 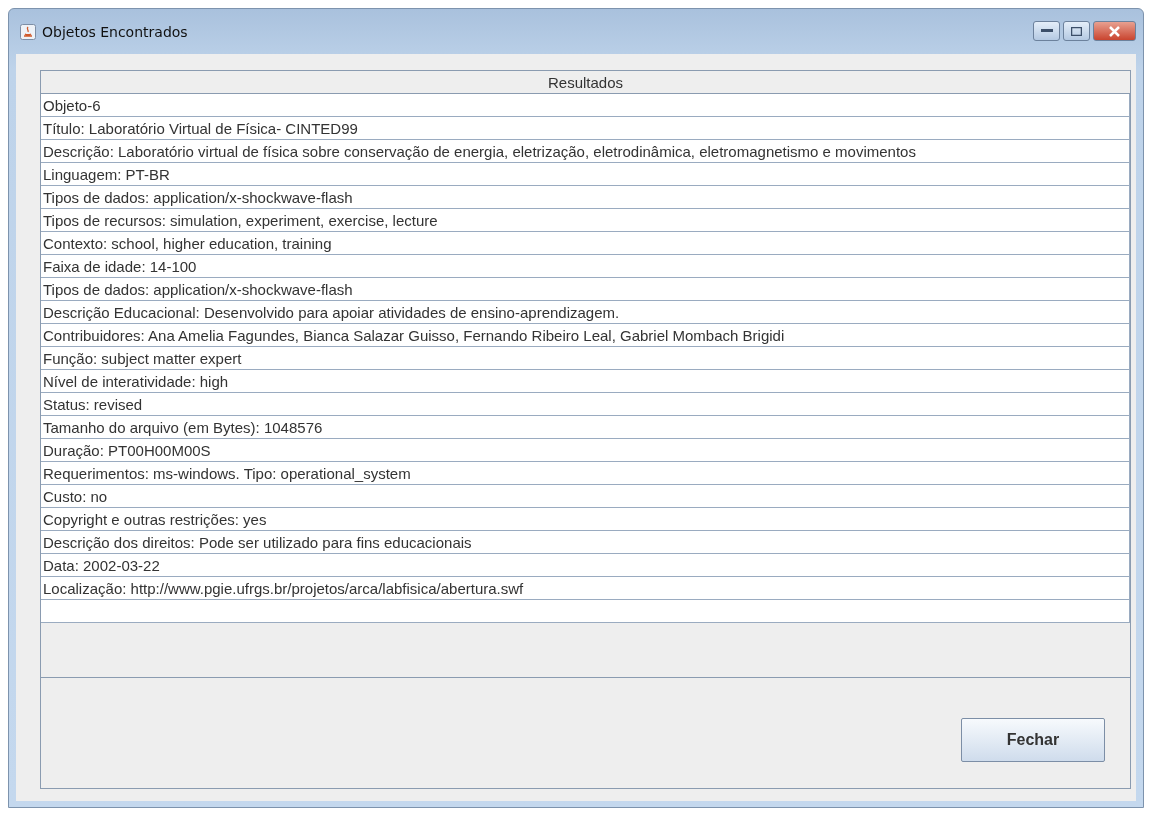 I want to click on table-cell: Faixa de idade: 14-100, so click(x=585, y=266).